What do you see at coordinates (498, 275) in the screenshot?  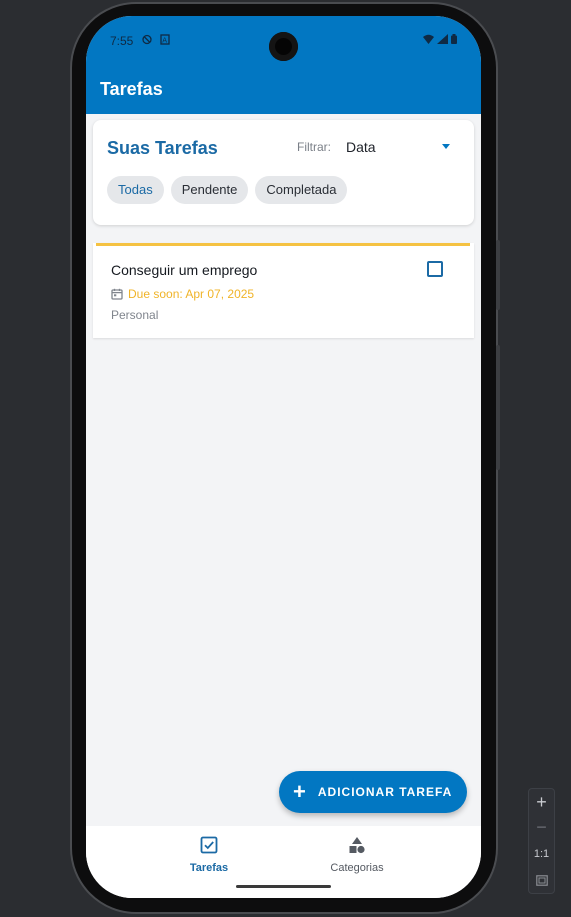 I see `volume-button` at bounding box center [498, 275].